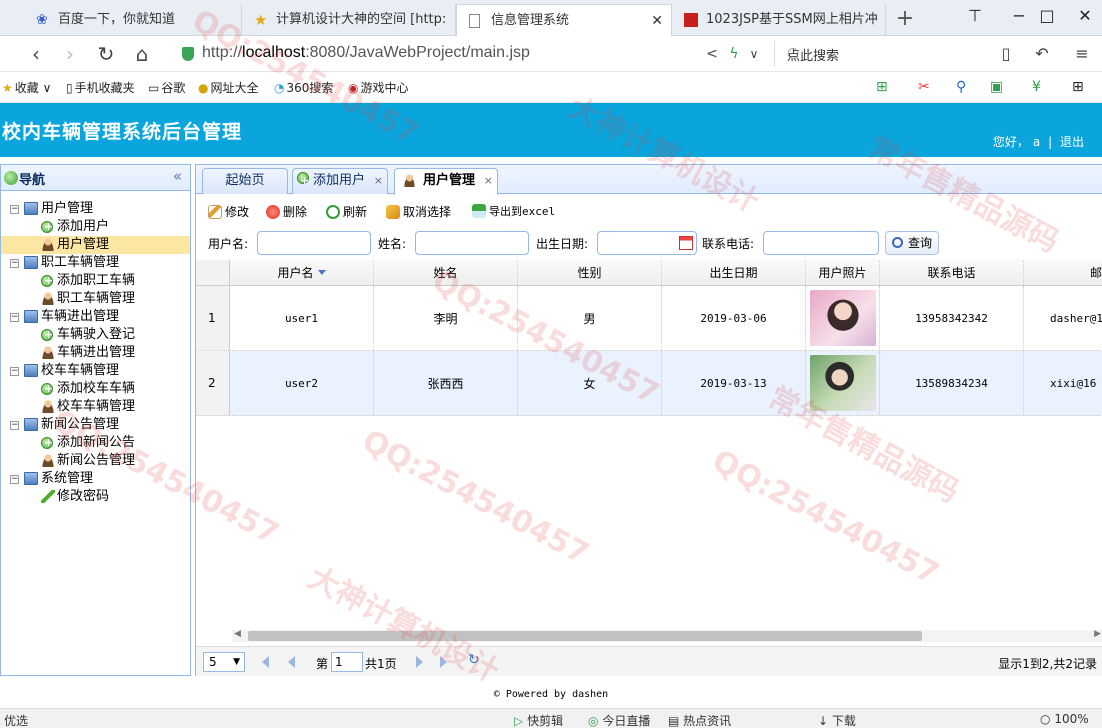 Image resolution: width=1102 pixels, height=728 pixels. What do you see at coordinates (996, 87) in the screenshot?
I see `gamepad-icon: ▣` at bounding box center [996, 87].